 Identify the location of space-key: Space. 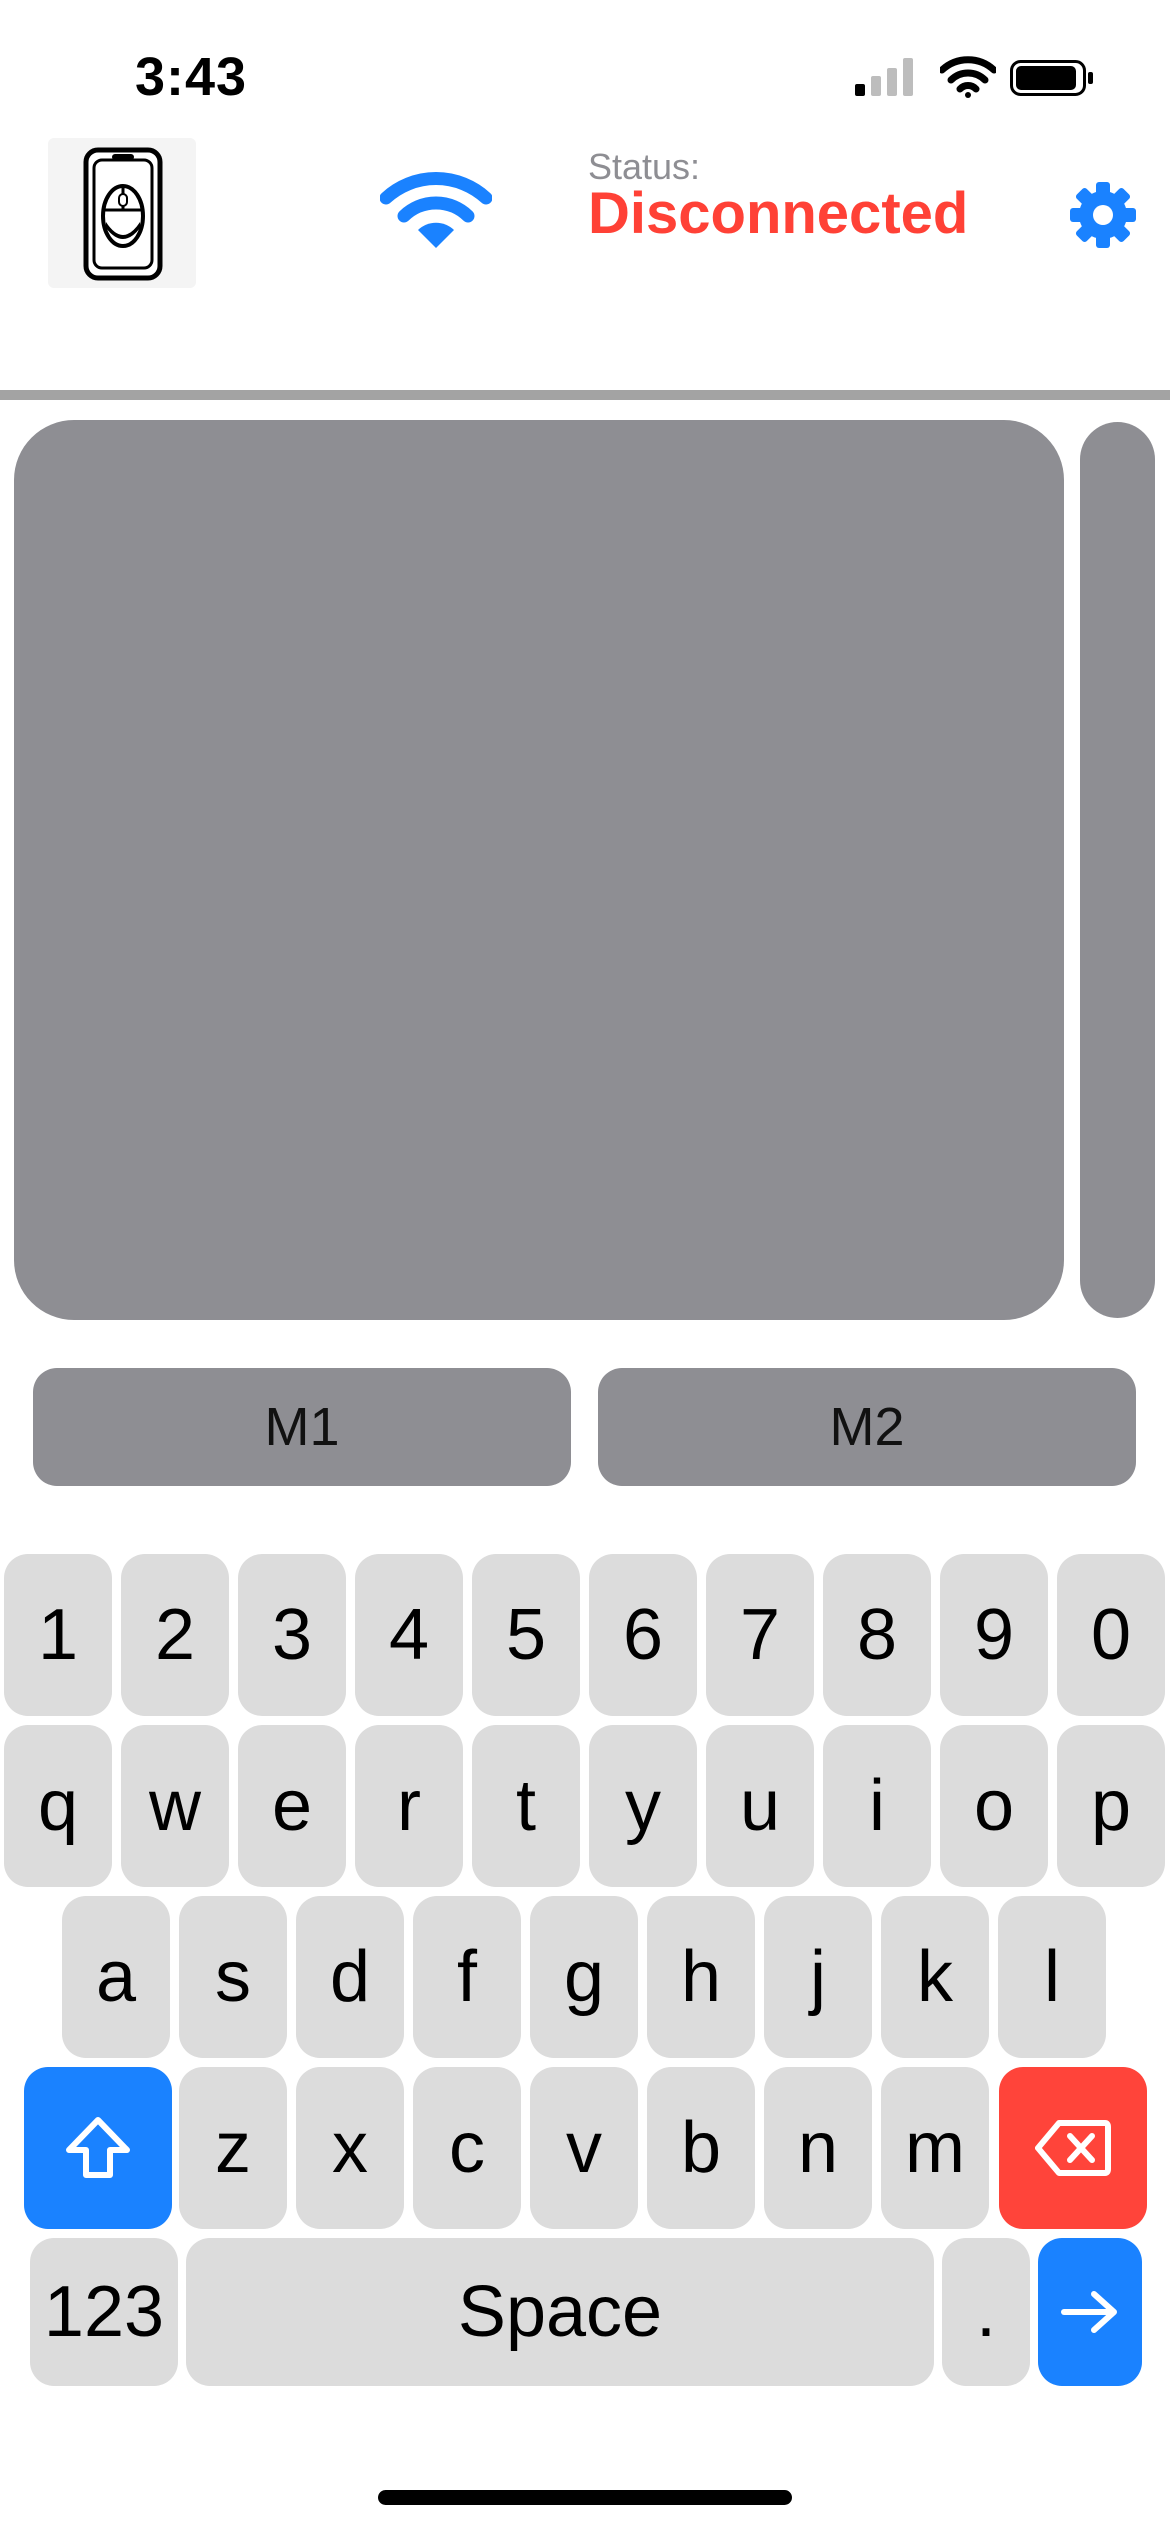
(560, 2312).